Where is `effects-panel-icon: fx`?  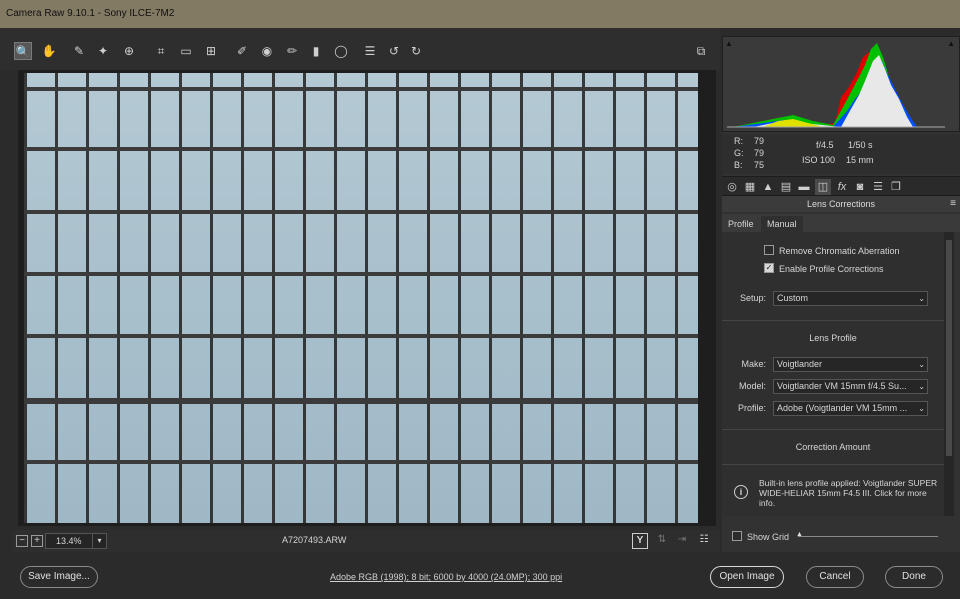
effects-panel-icon: fx is located at coordinates (842, 187).